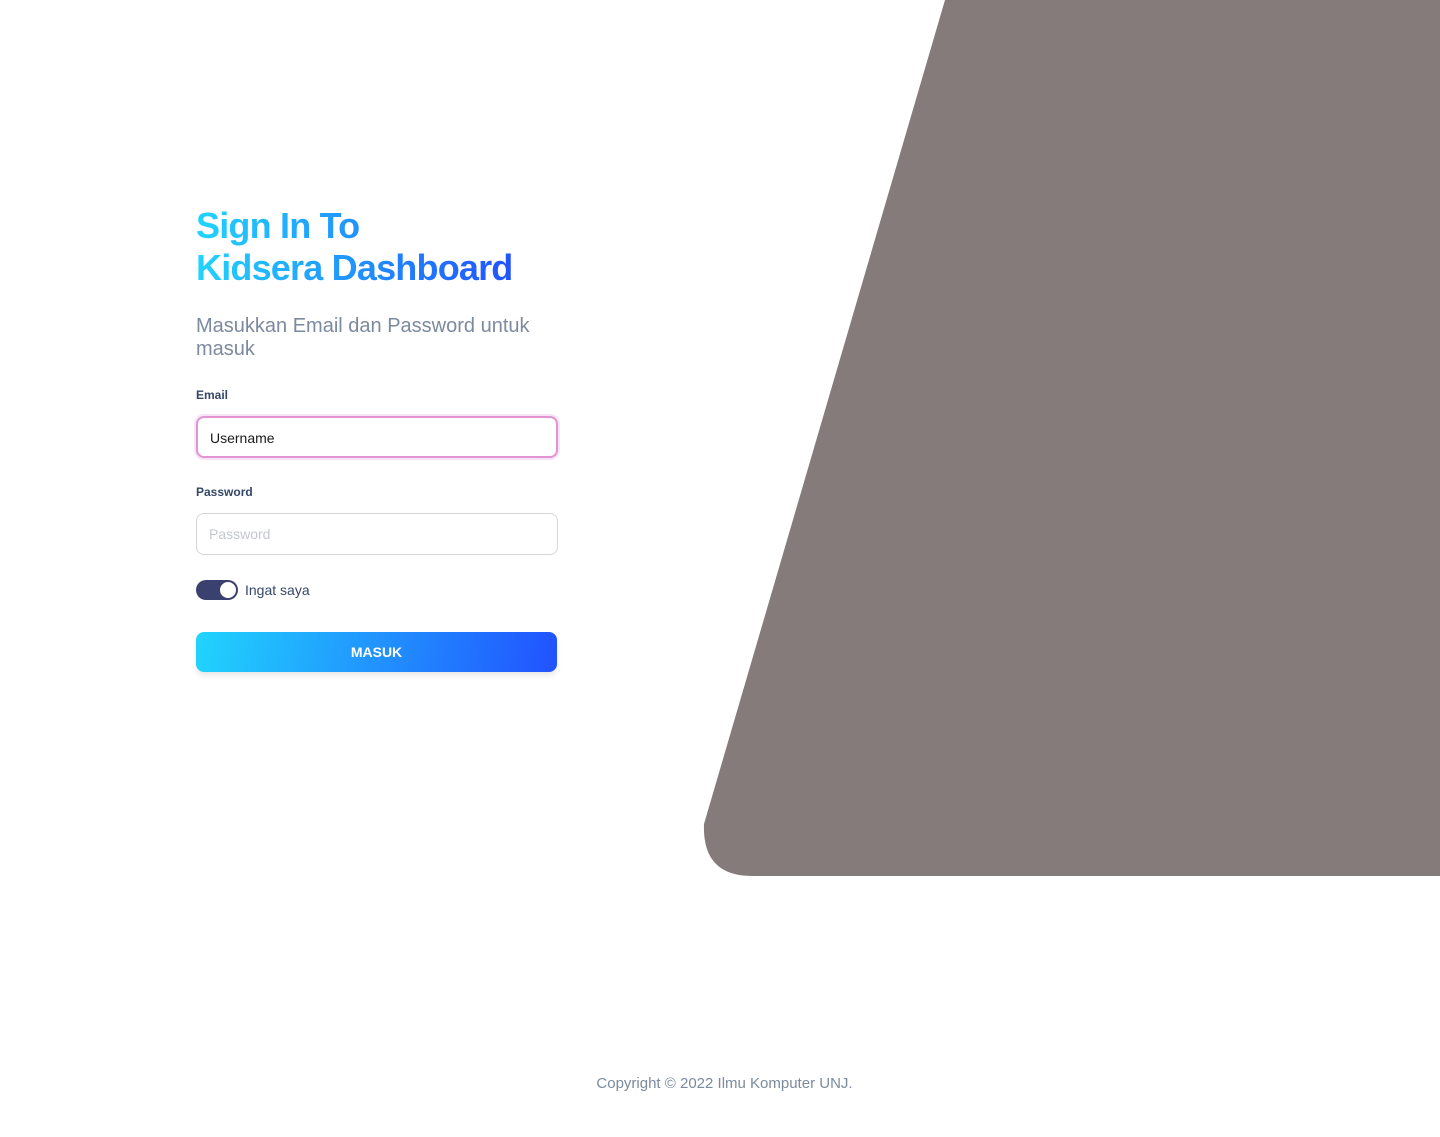 The image size is (1440, 1137). I want to click on footer-copyright: Copyright © 2022 Ilmu Komputer UNJ., so click(724, 1083).